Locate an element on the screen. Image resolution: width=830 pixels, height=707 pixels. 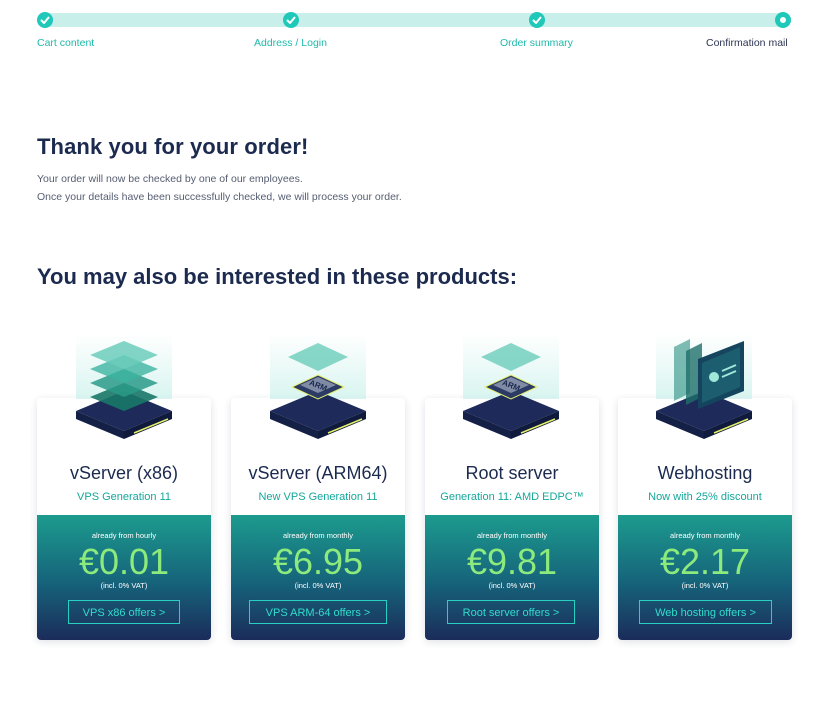
step-summary-done-icon is located at coordinates (537, 20).